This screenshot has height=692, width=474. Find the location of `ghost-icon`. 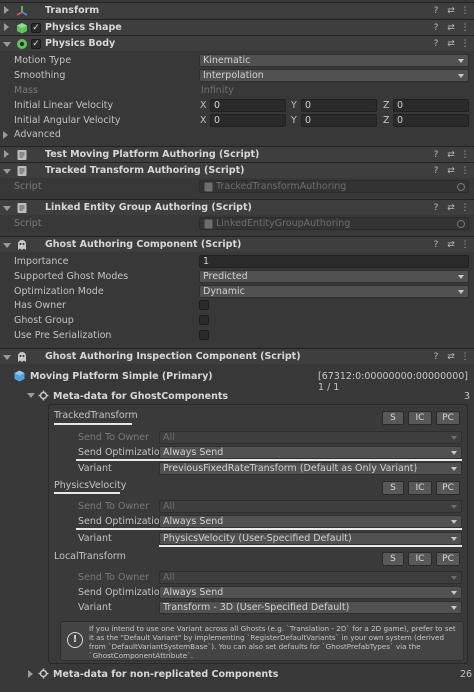

ghost-icon is located at coordinates (22, 245).